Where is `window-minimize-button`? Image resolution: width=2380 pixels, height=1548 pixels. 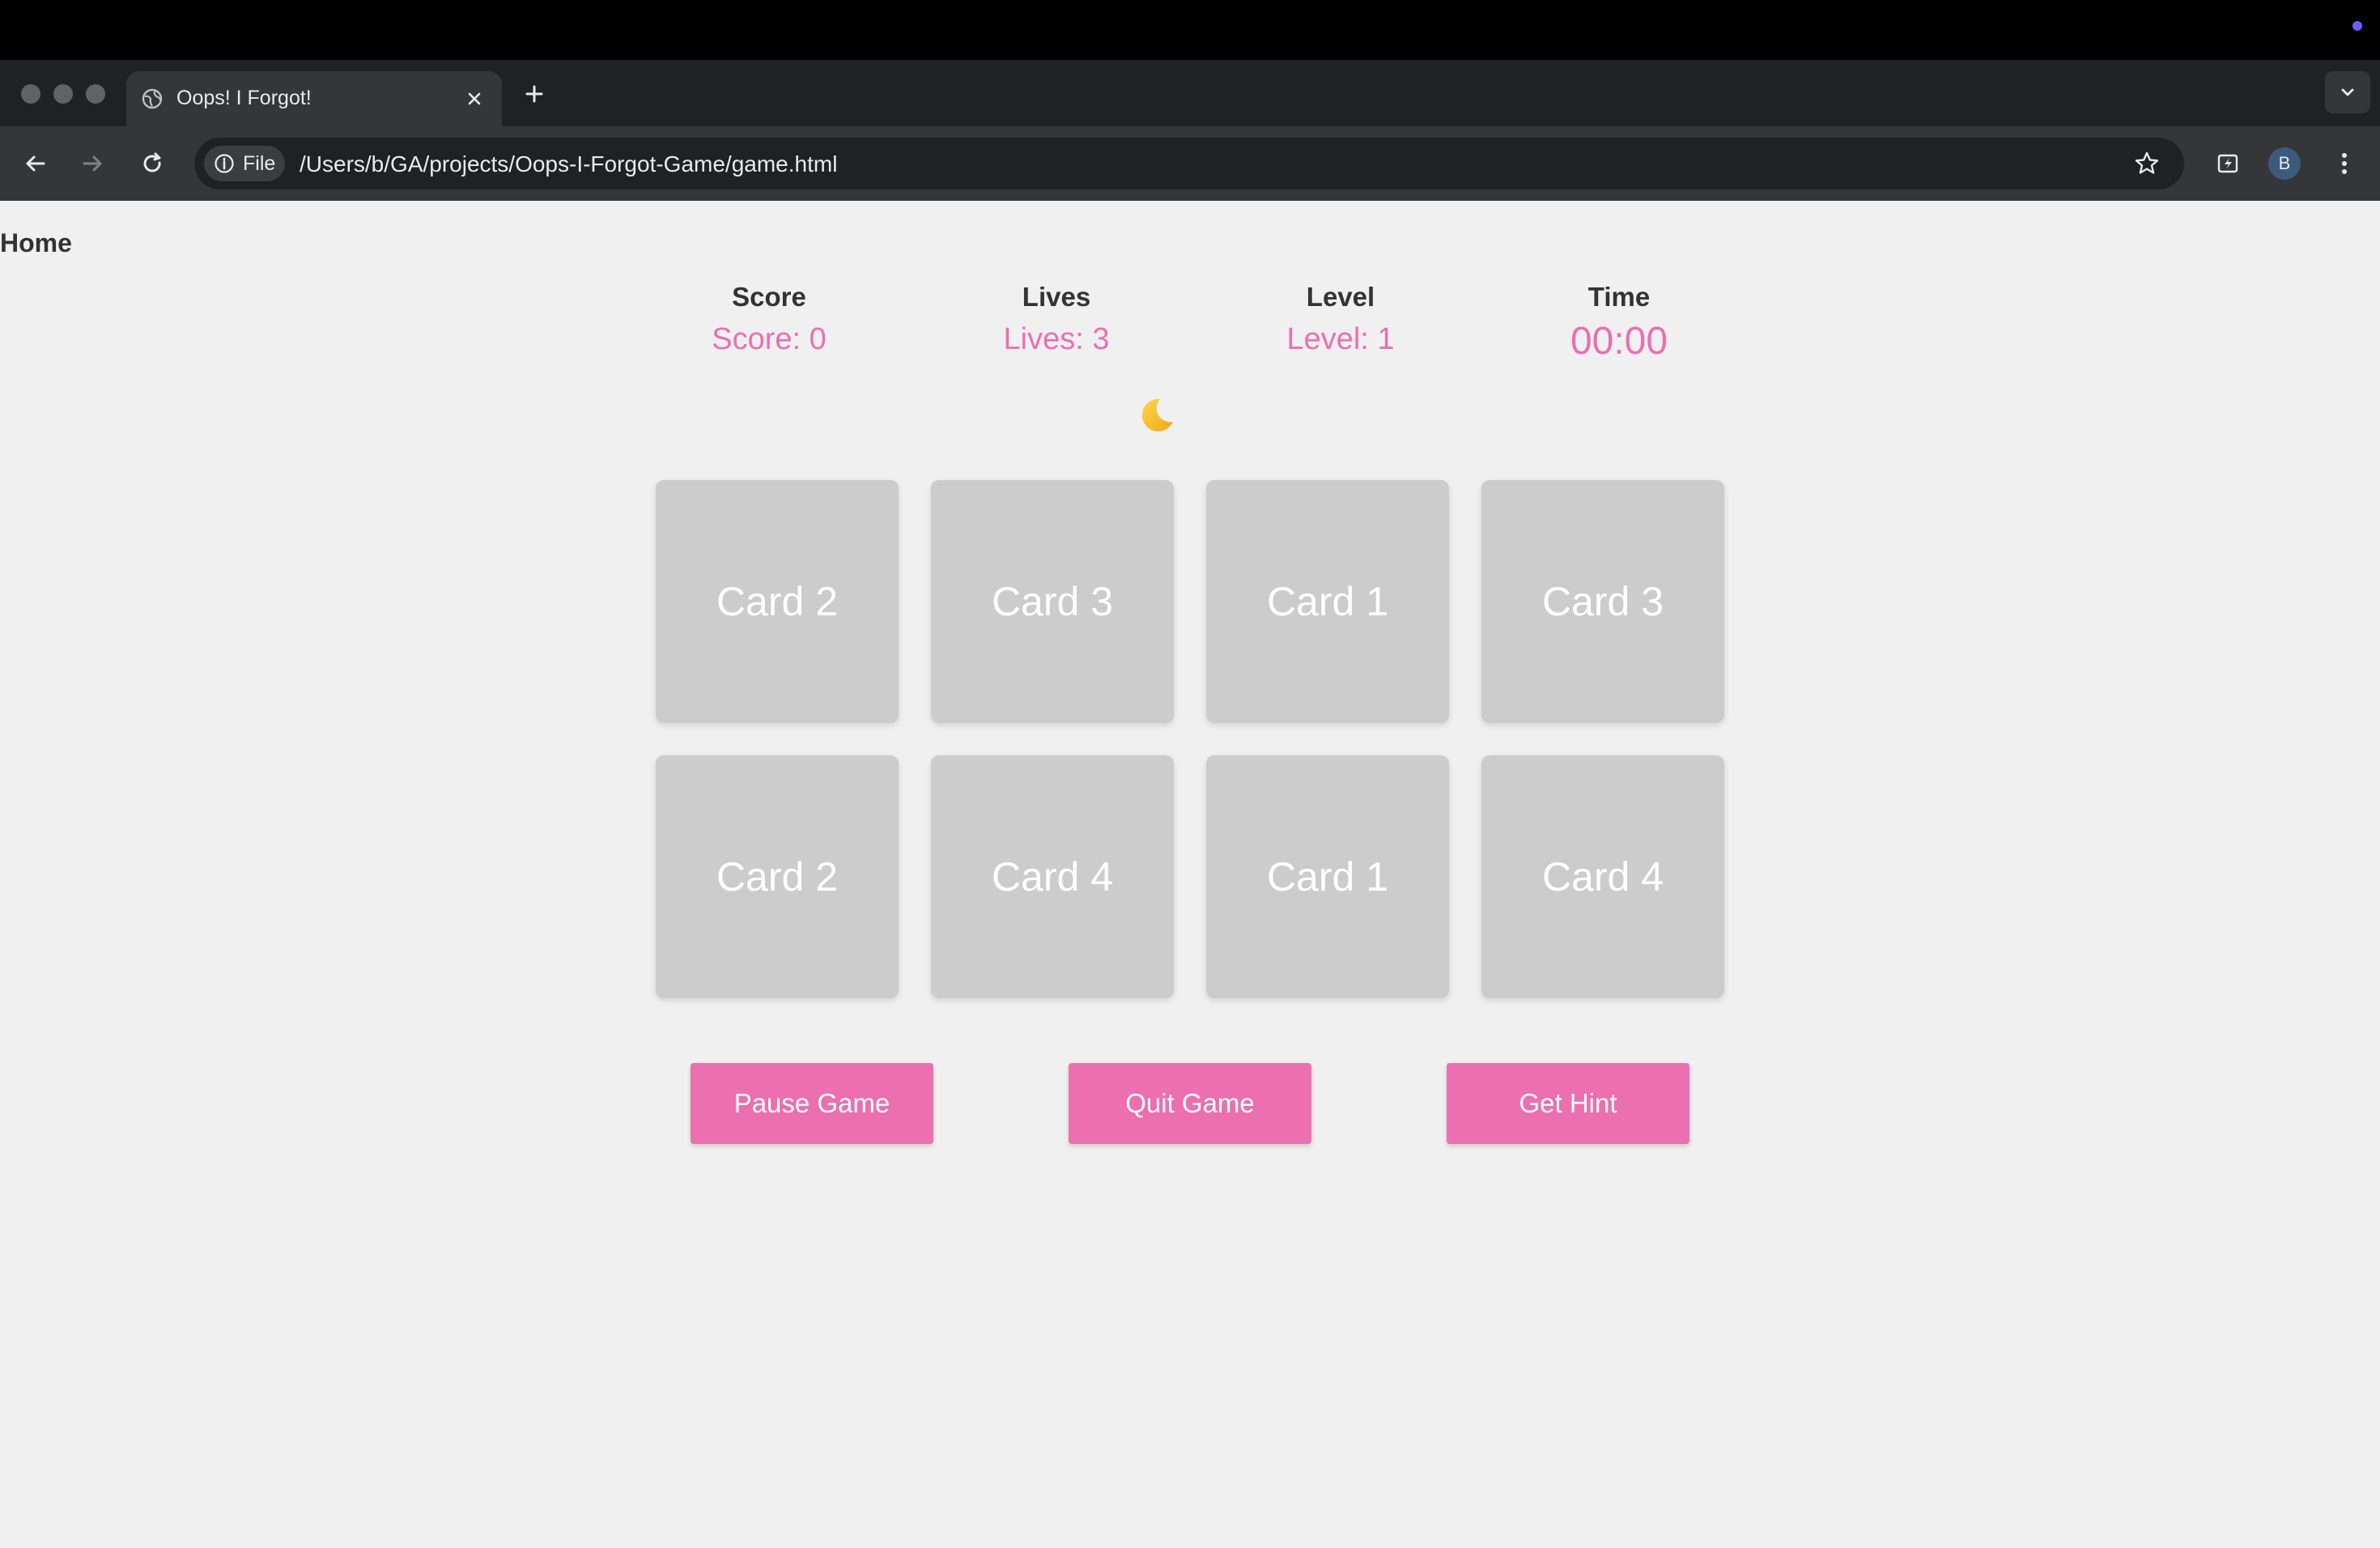 window-minimize-button is located at coordinates (63, 94).